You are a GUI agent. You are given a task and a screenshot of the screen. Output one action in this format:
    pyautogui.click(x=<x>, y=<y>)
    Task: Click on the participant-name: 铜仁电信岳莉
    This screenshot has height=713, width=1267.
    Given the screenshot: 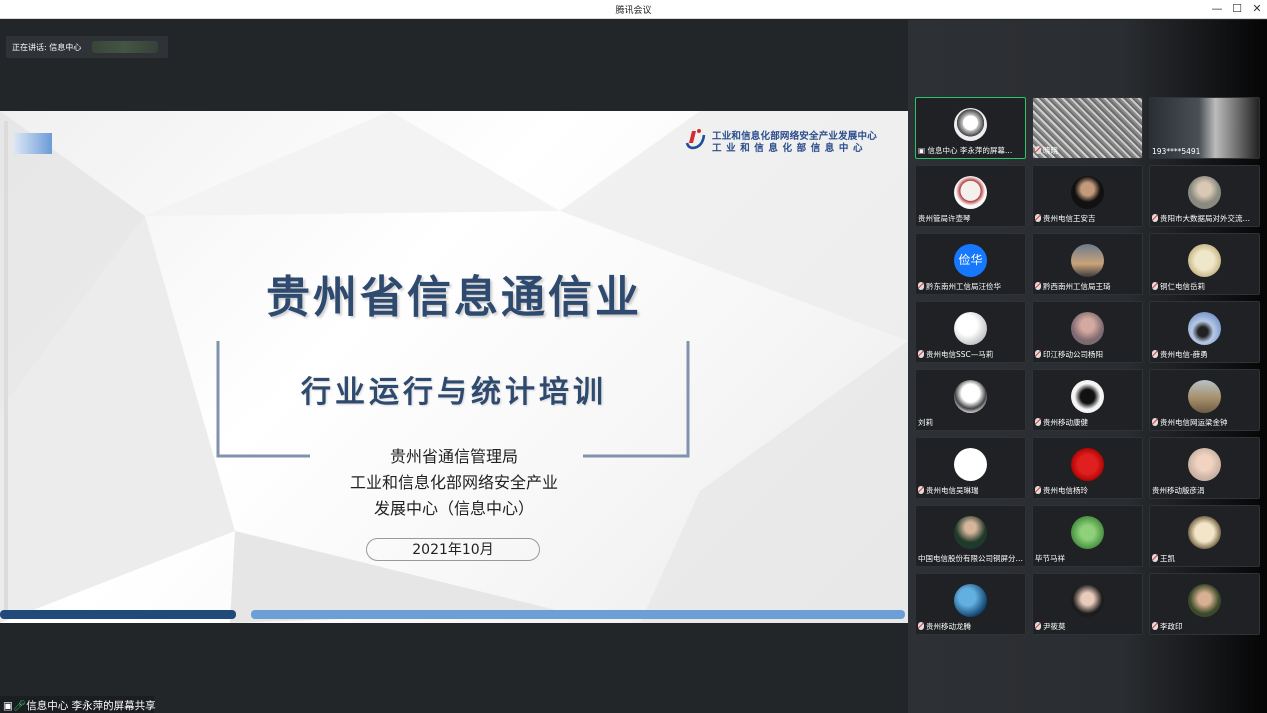 What is the action you would take?
    pyautogui.click(x=1204, y=286)
    